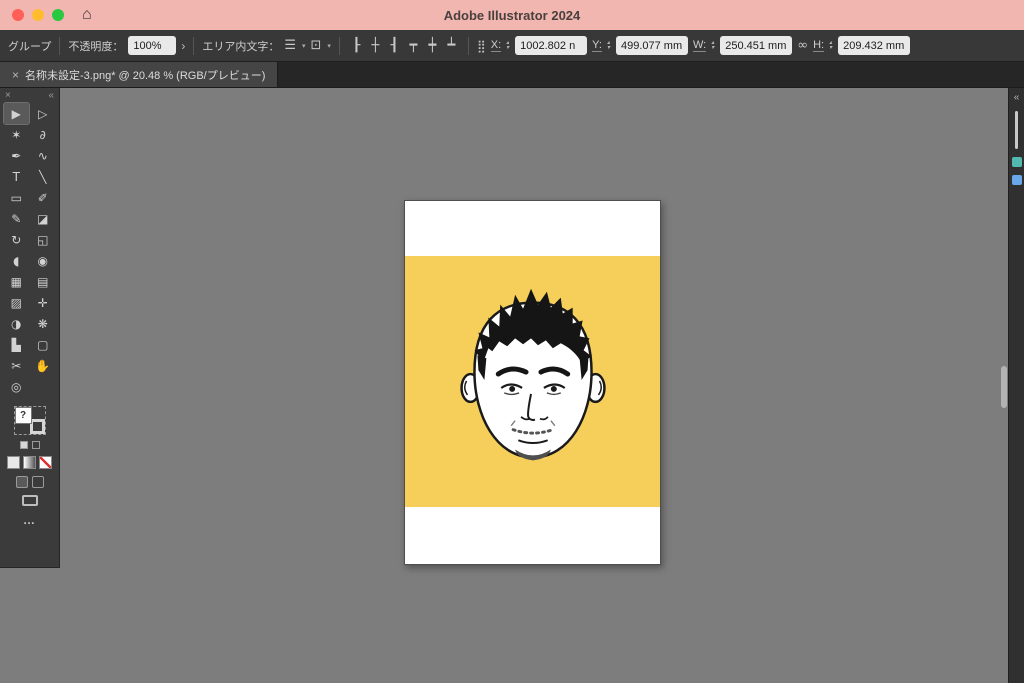 The image size is (1024, 683). I want to click on x-stepper: ▴ ▾, so click(507, 45).